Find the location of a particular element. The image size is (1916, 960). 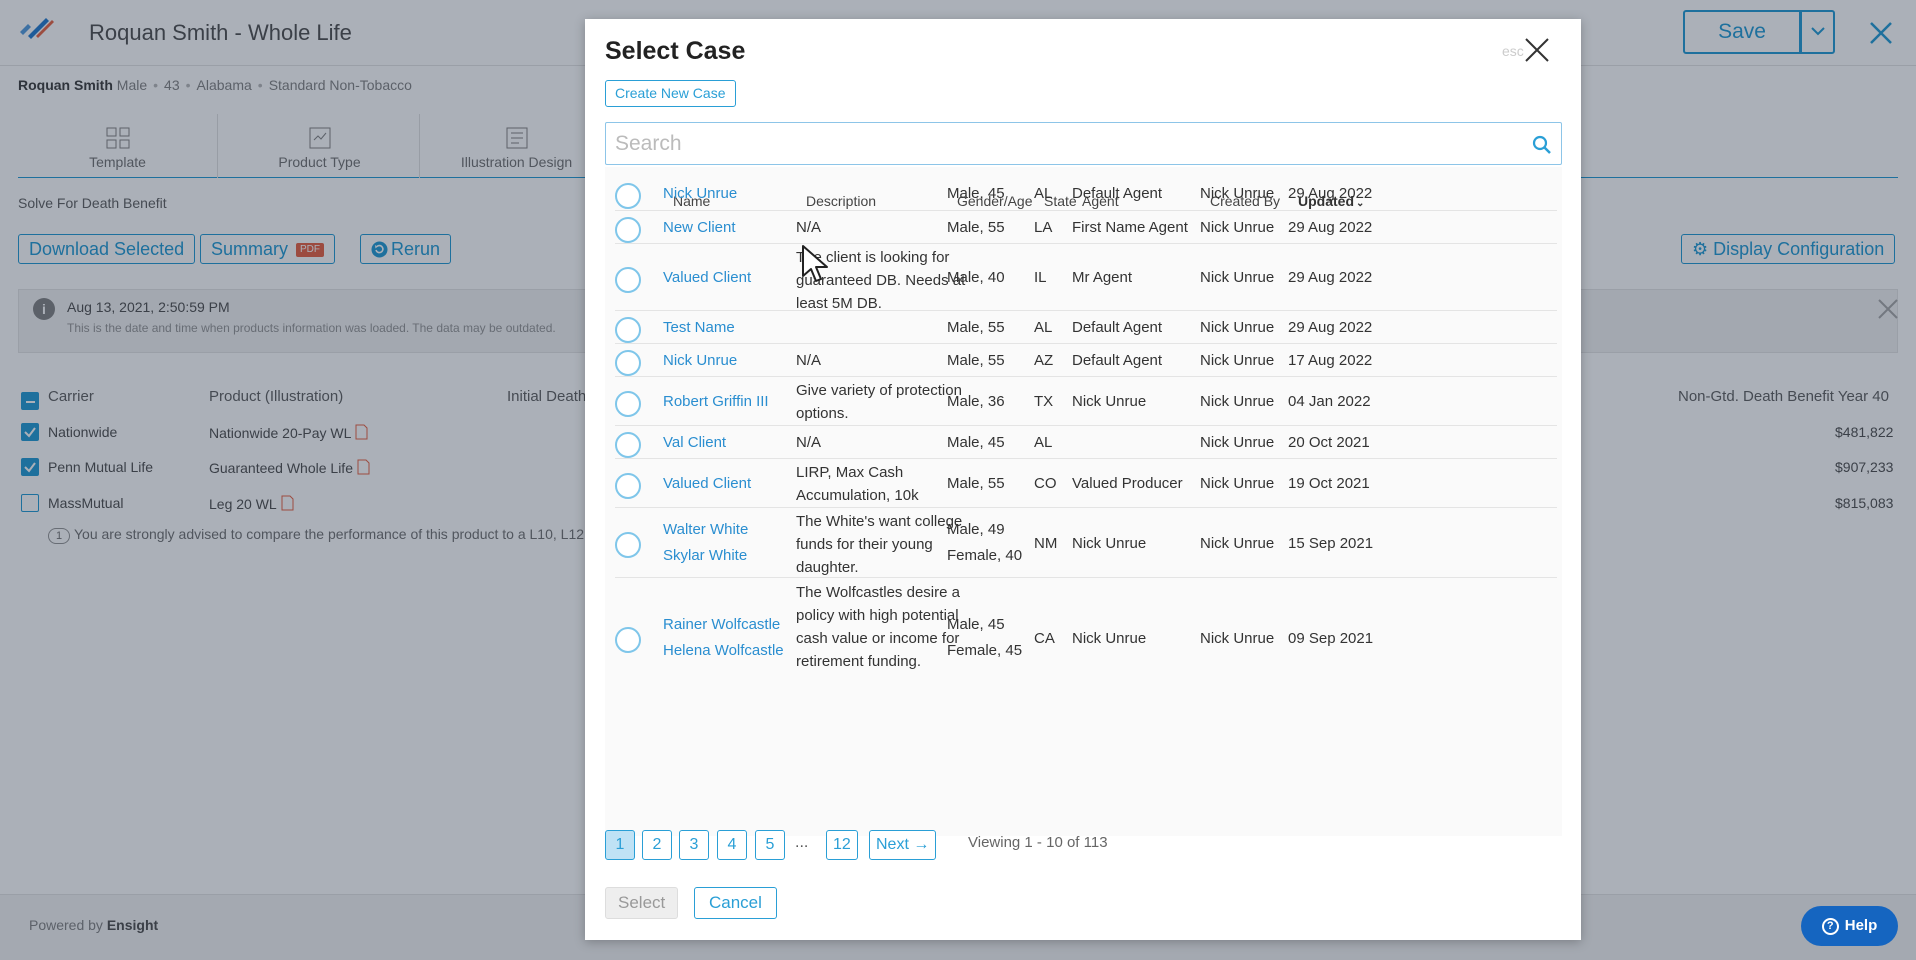

case-name-line: Skylar White is located at coordinates (705, 556).